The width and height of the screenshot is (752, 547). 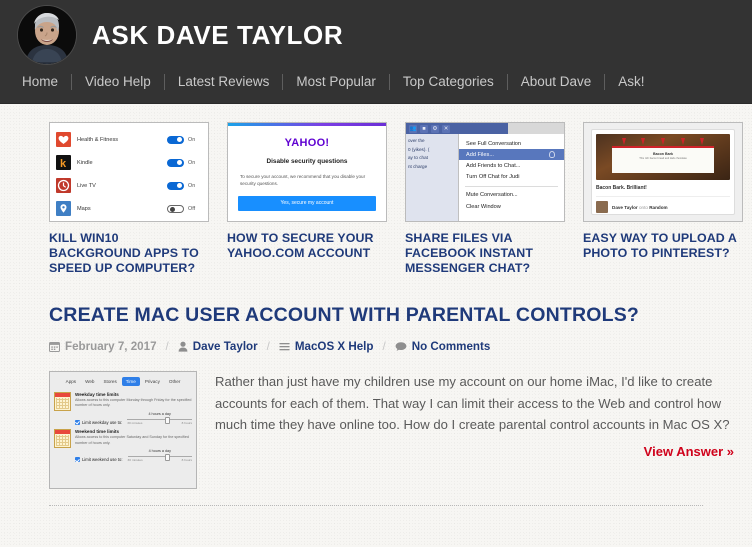 I want to click on weekend-slider: 4 hours a day 30 minutes 8 hours, so click(x=159, y=455).